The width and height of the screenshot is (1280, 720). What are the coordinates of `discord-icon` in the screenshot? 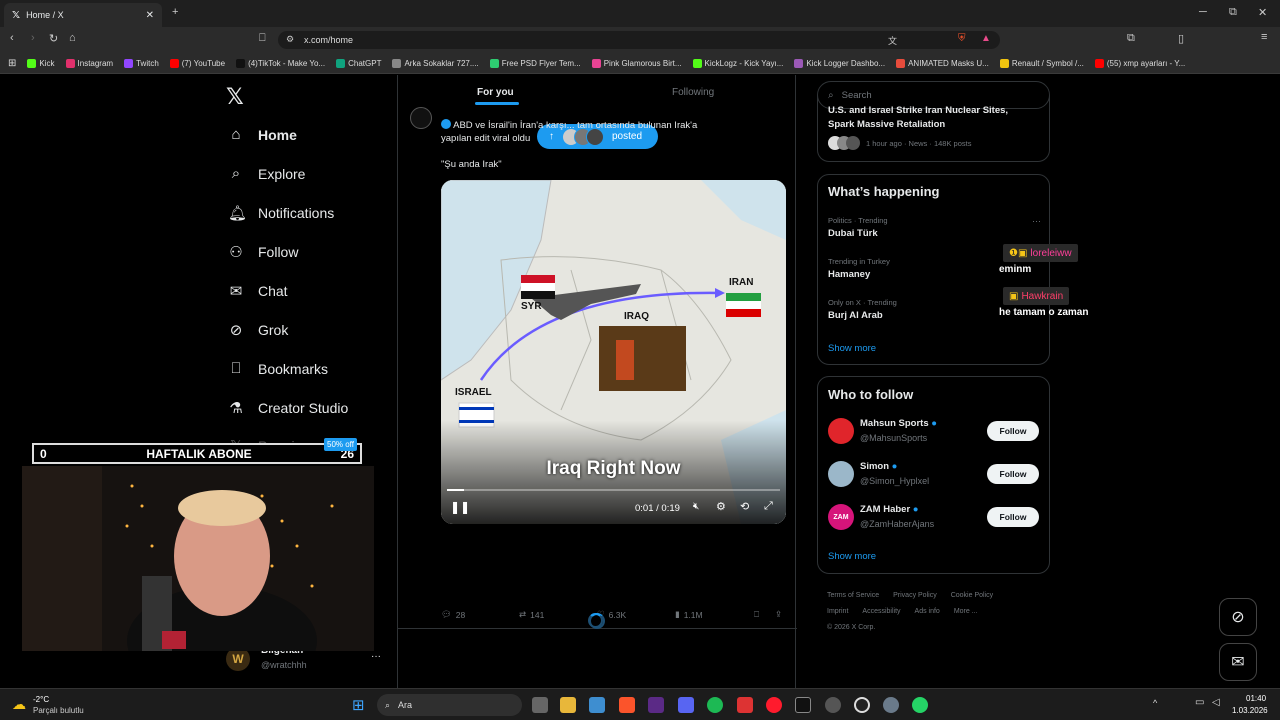 It's located at (686, 705).